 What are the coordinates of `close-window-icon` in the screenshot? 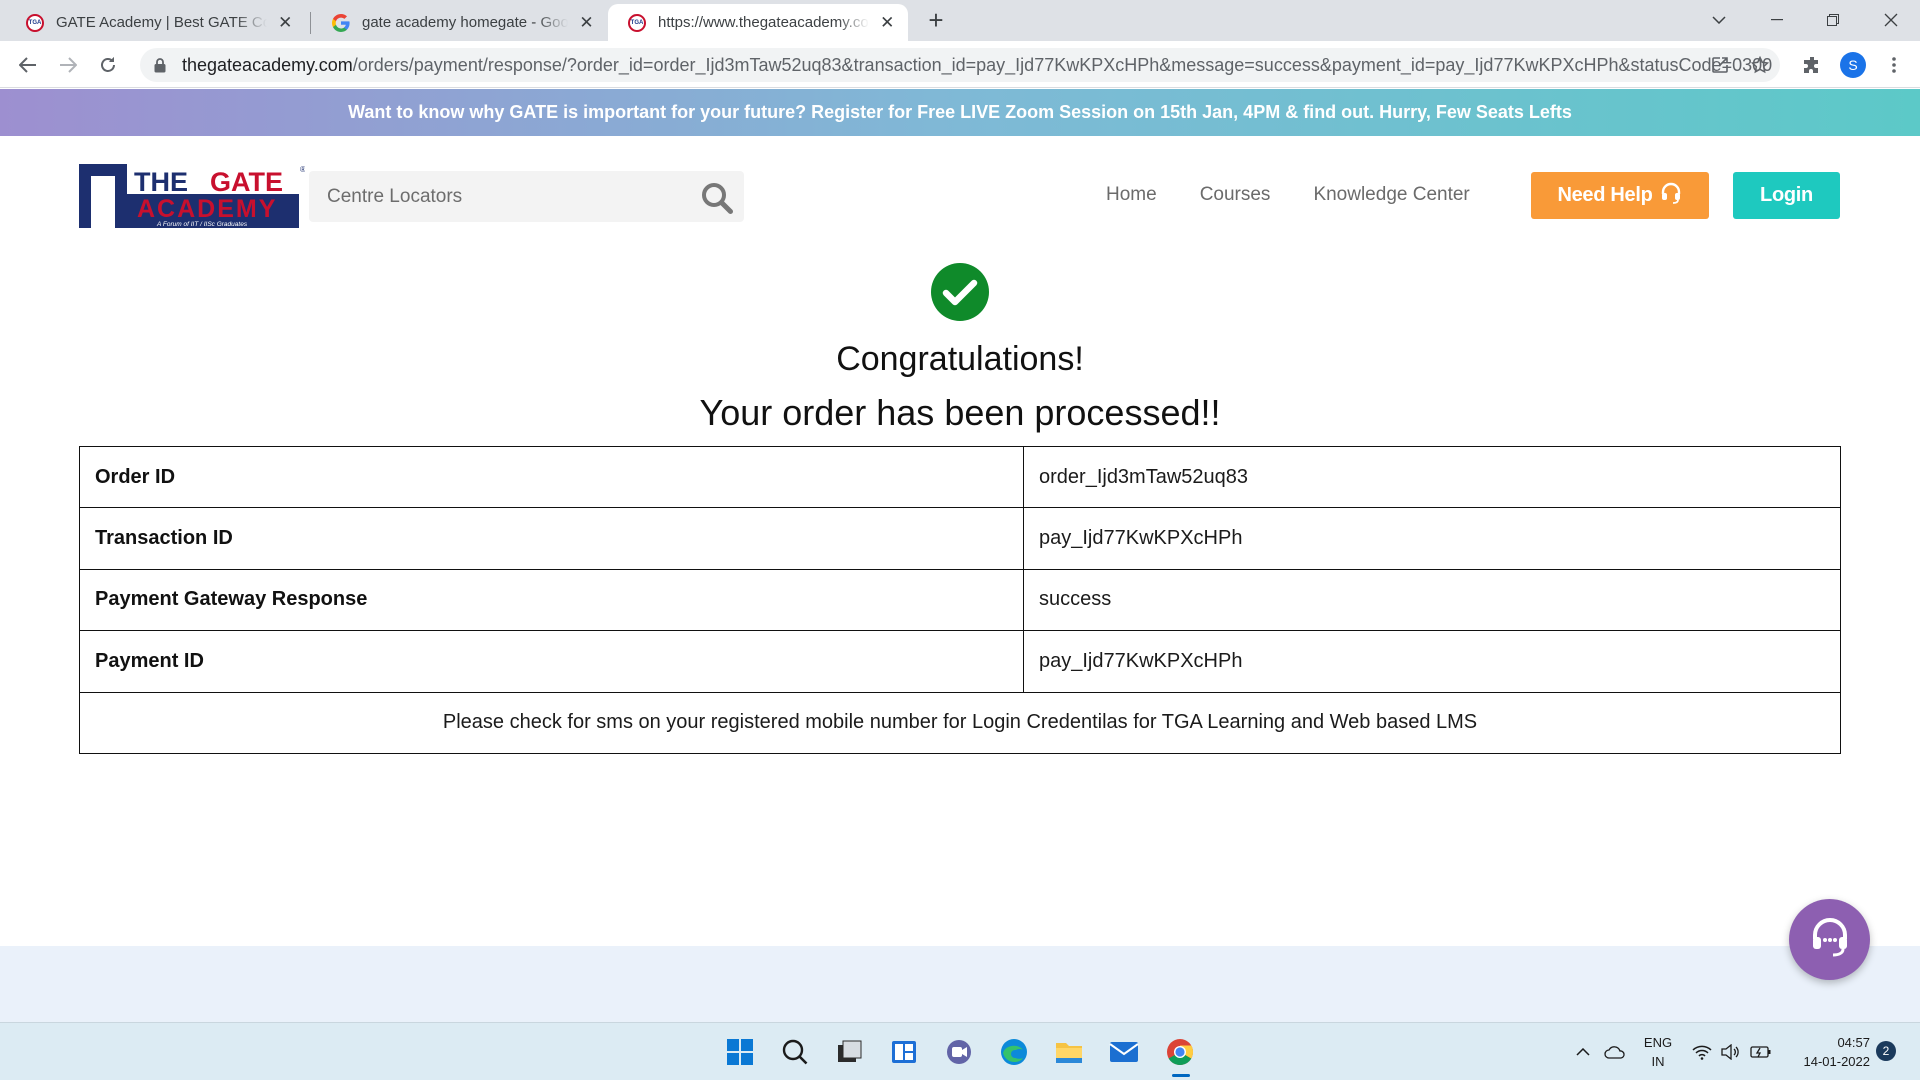 It's located at (1891, 20).